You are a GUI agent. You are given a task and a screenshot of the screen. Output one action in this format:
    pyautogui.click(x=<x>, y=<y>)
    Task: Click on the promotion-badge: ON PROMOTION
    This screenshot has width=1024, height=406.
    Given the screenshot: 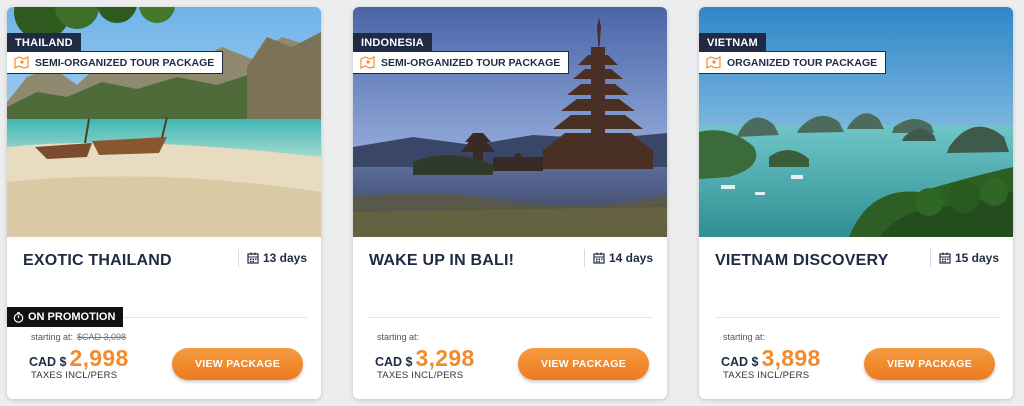 What is the action you would take?
    pyautogui.click(x=65, y=317)
    